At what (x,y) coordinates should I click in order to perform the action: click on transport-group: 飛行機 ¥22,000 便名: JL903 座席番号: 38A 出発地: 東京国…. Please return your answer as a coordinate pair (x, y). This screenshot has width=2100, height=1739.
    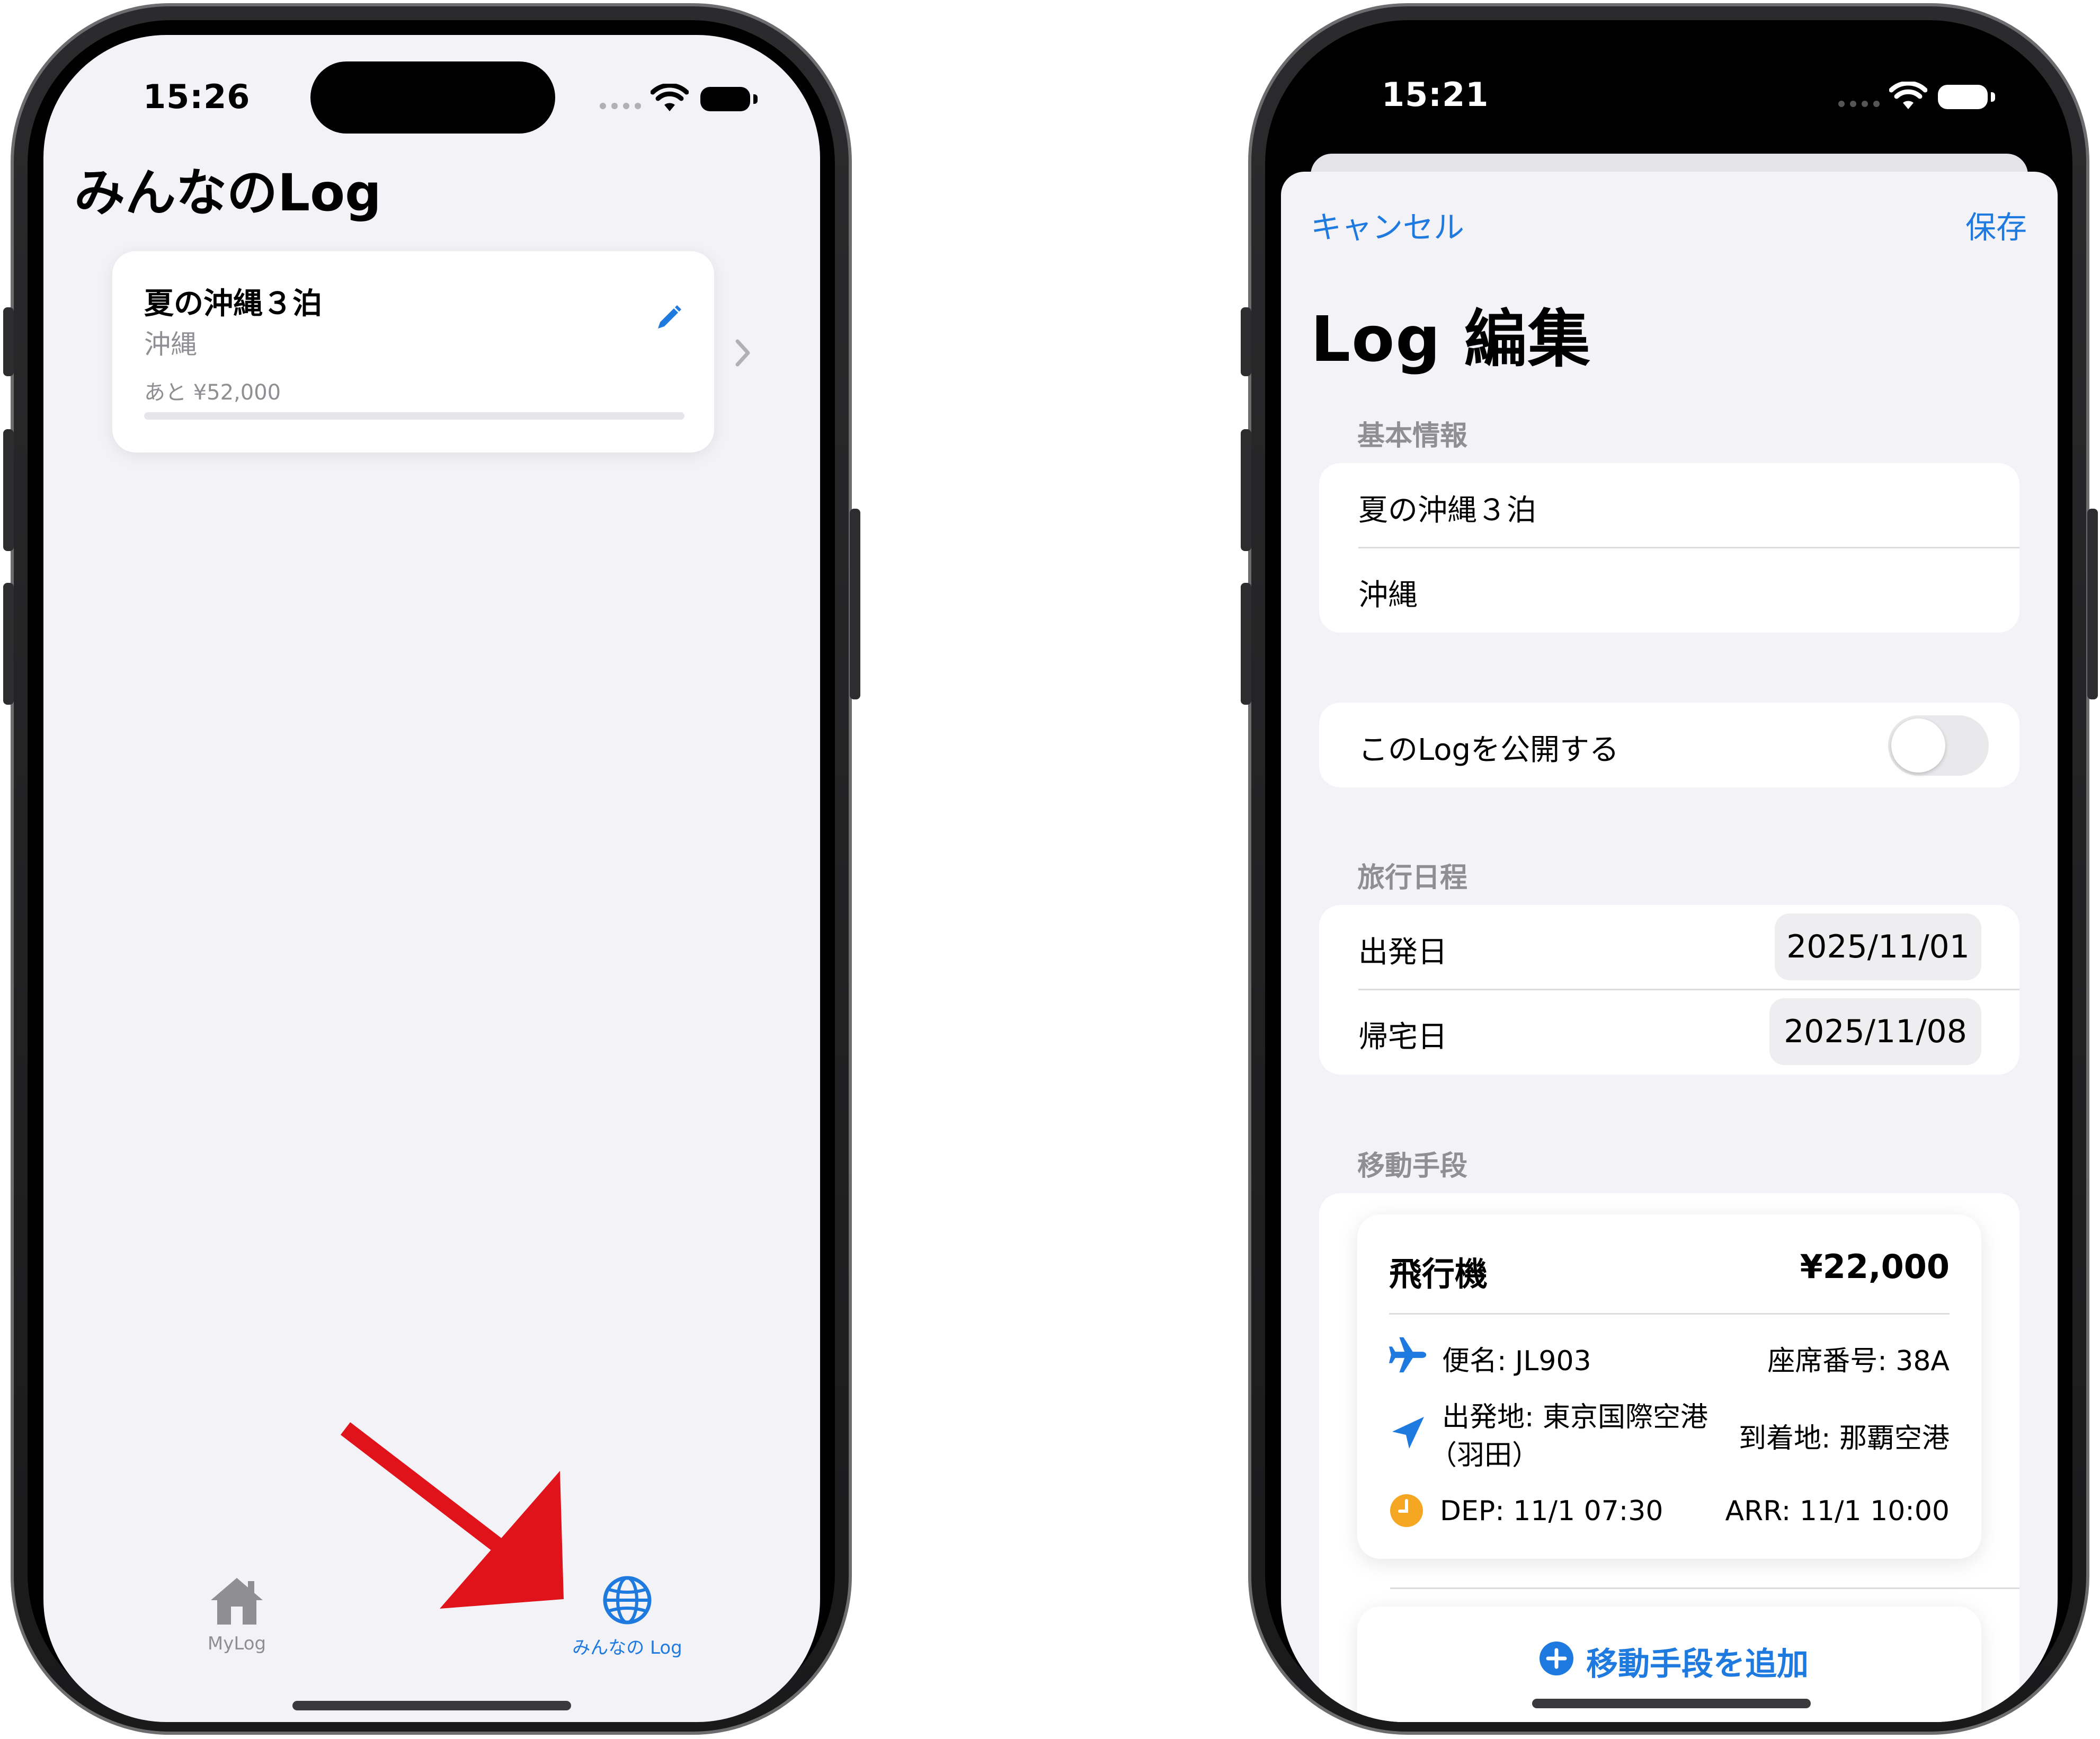
    Looking at the image, I should click on (1669, 1458).